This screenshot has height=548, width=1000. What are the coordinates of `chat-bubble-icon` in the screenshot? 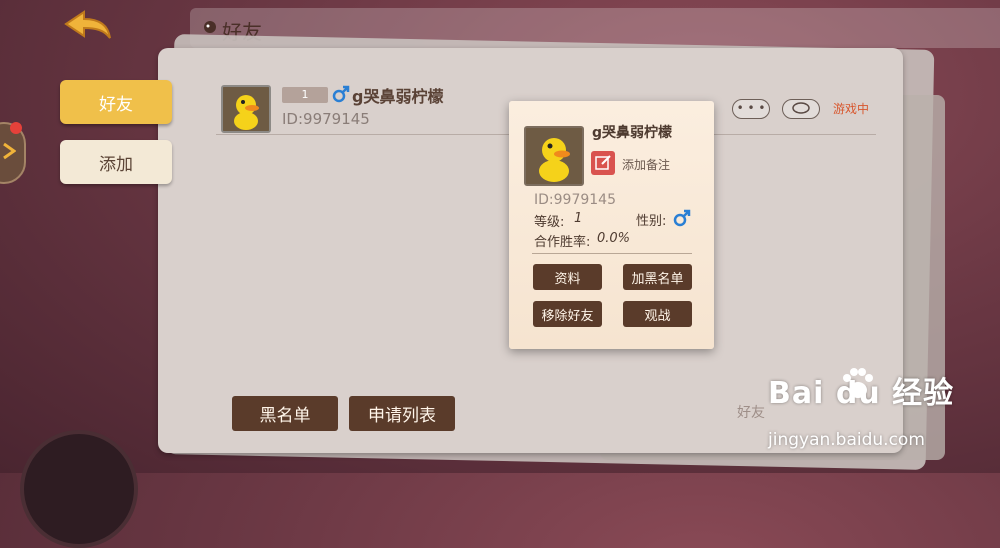 It's located at (801, 108).